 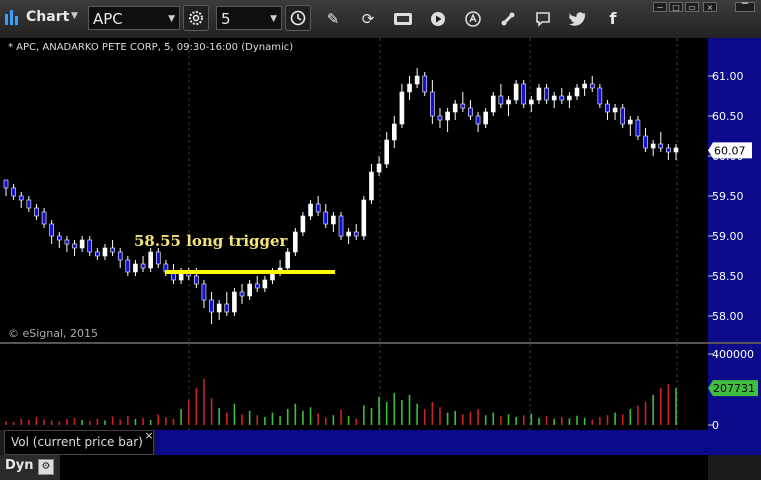 I want to click on price-axis, so click(x=734, y=234).